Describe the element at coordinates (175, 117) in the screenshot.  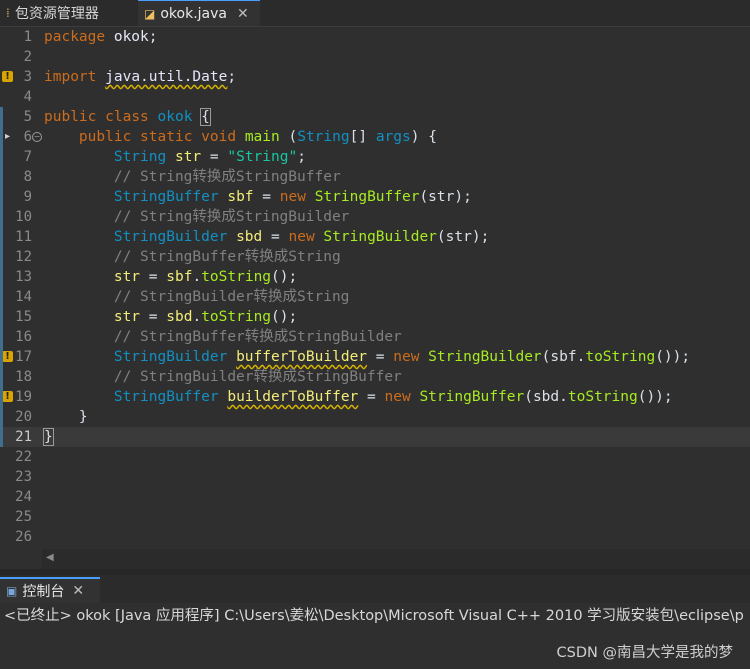
I see `code-token: okok` at that location.